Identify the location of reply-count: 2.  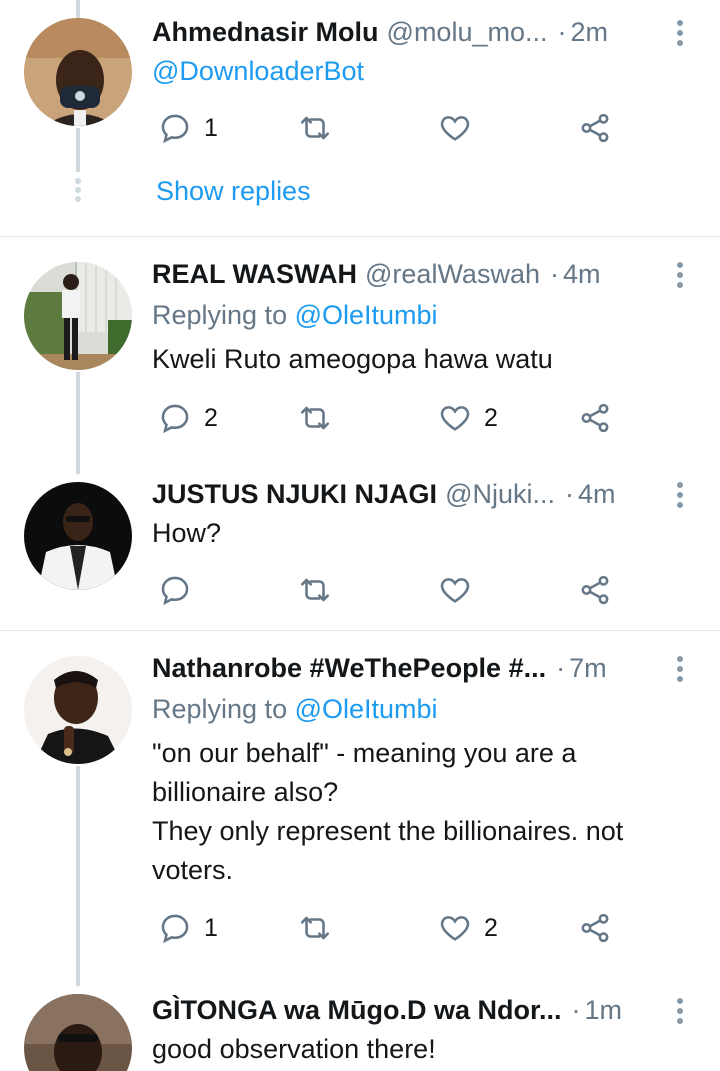
(211, 417).